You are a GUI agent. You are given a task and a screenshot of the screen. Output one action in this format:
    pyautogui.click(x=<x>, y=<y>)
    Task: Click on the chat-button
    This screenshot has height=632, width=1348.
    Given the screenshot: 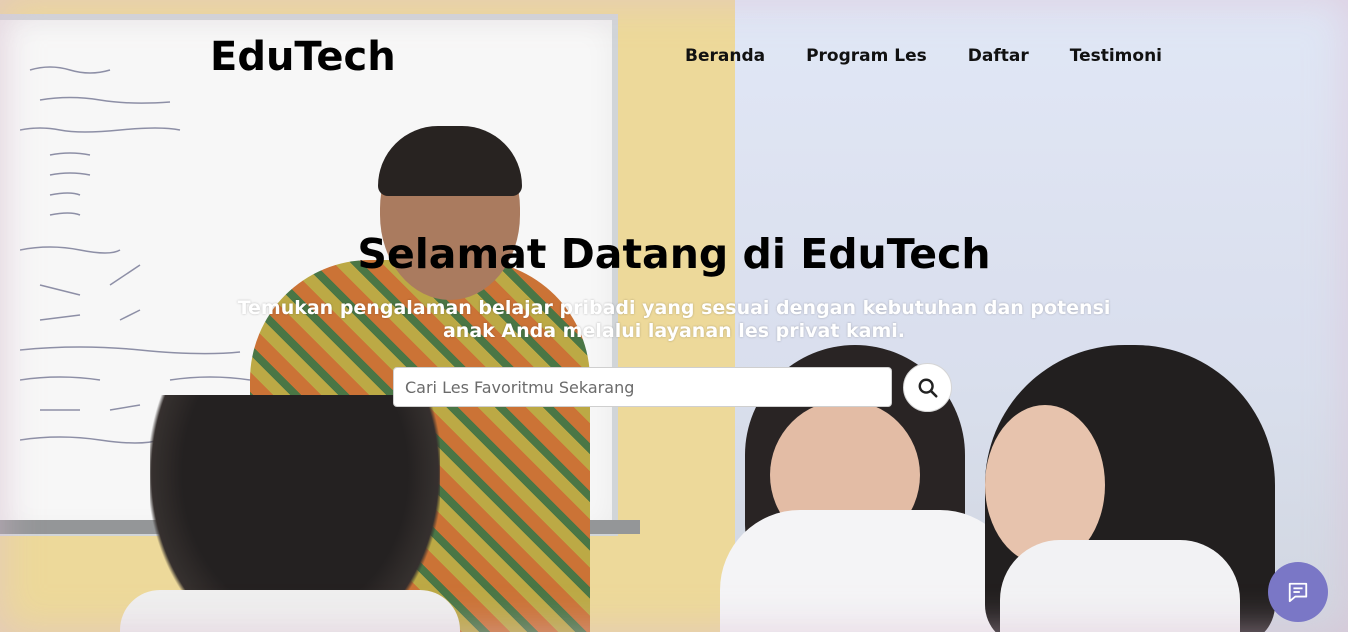 What is the action you would take?
    pyautogui.click(x=1298, y=592)
    